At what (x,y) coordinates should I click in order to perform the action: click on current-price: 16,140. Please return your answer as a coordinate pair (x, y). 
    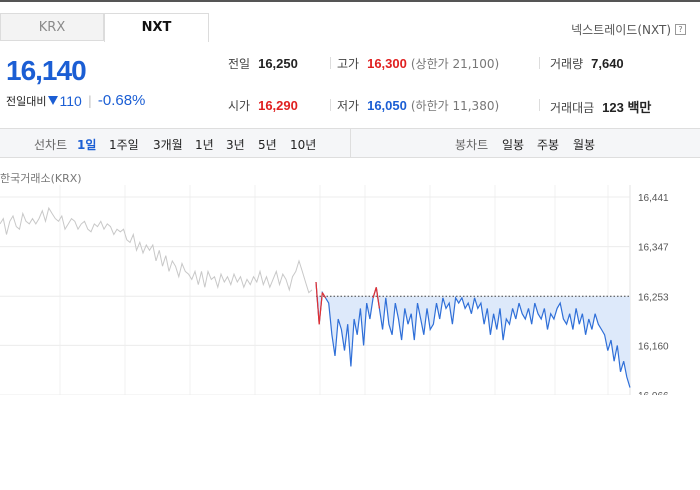
    Looking at the image, I should click on (46, 70).